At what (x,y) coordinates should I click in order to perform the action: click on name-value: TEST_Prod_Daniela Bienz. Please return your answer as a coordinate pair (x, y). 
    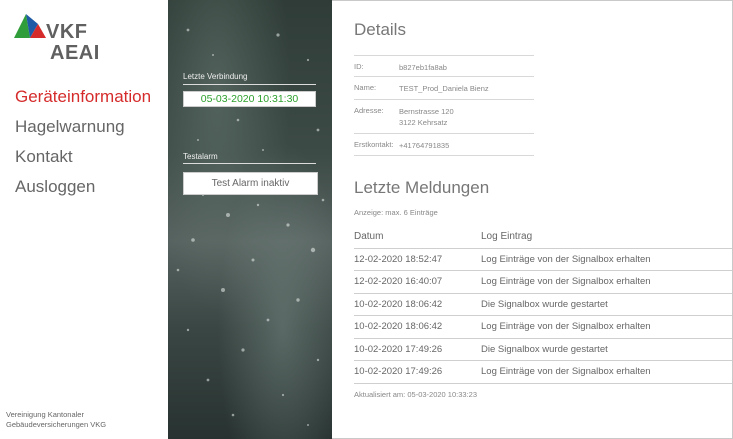
    Looking at the image, I should click on (444, 88).